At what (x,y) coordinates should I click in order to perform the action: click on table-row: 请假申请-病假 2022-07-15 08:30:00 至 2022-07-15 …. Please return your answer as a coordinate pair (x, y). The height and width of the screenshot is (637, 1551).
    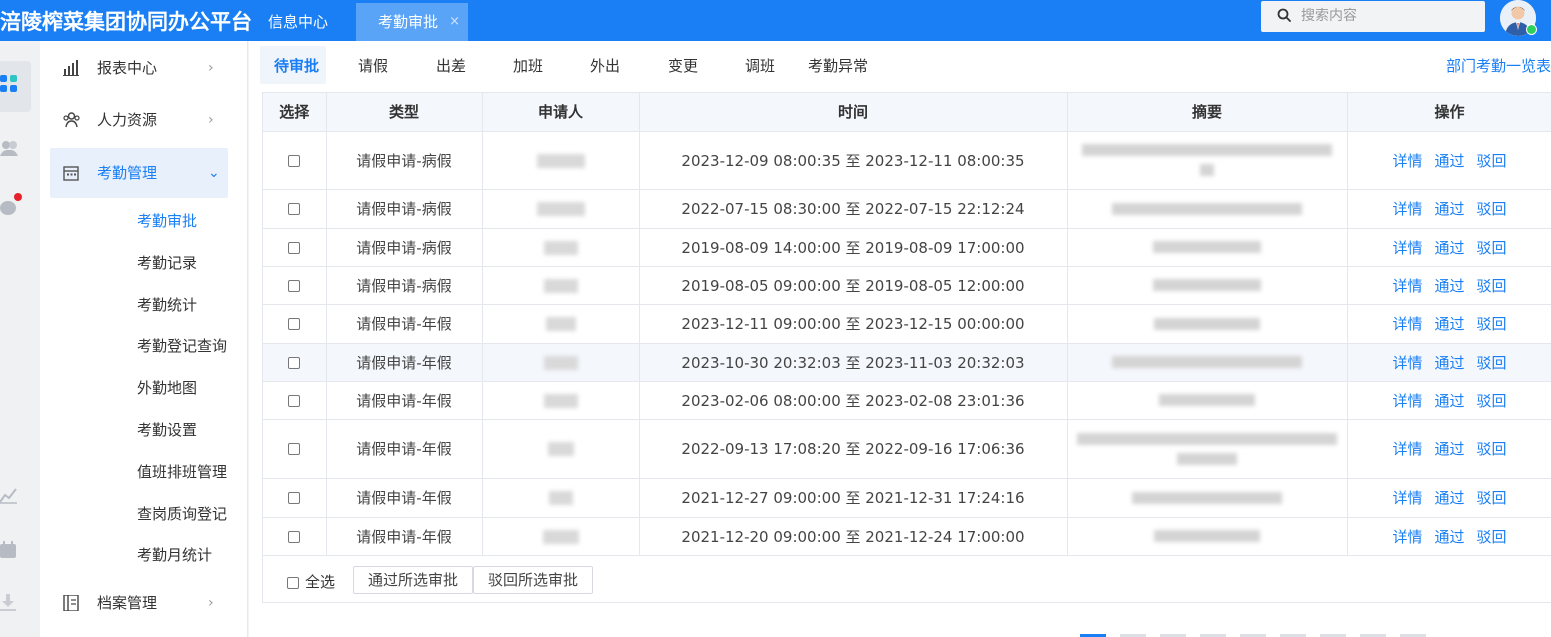
    Looking at the image, I should click on (907, 209).